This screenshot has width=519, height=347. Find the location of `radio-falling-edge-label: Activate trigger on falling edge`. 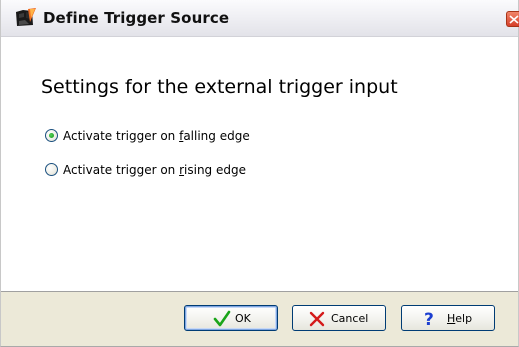

radio-falling-edge-label: Activate trigger on falling edge is located at coordinates (156, 136).